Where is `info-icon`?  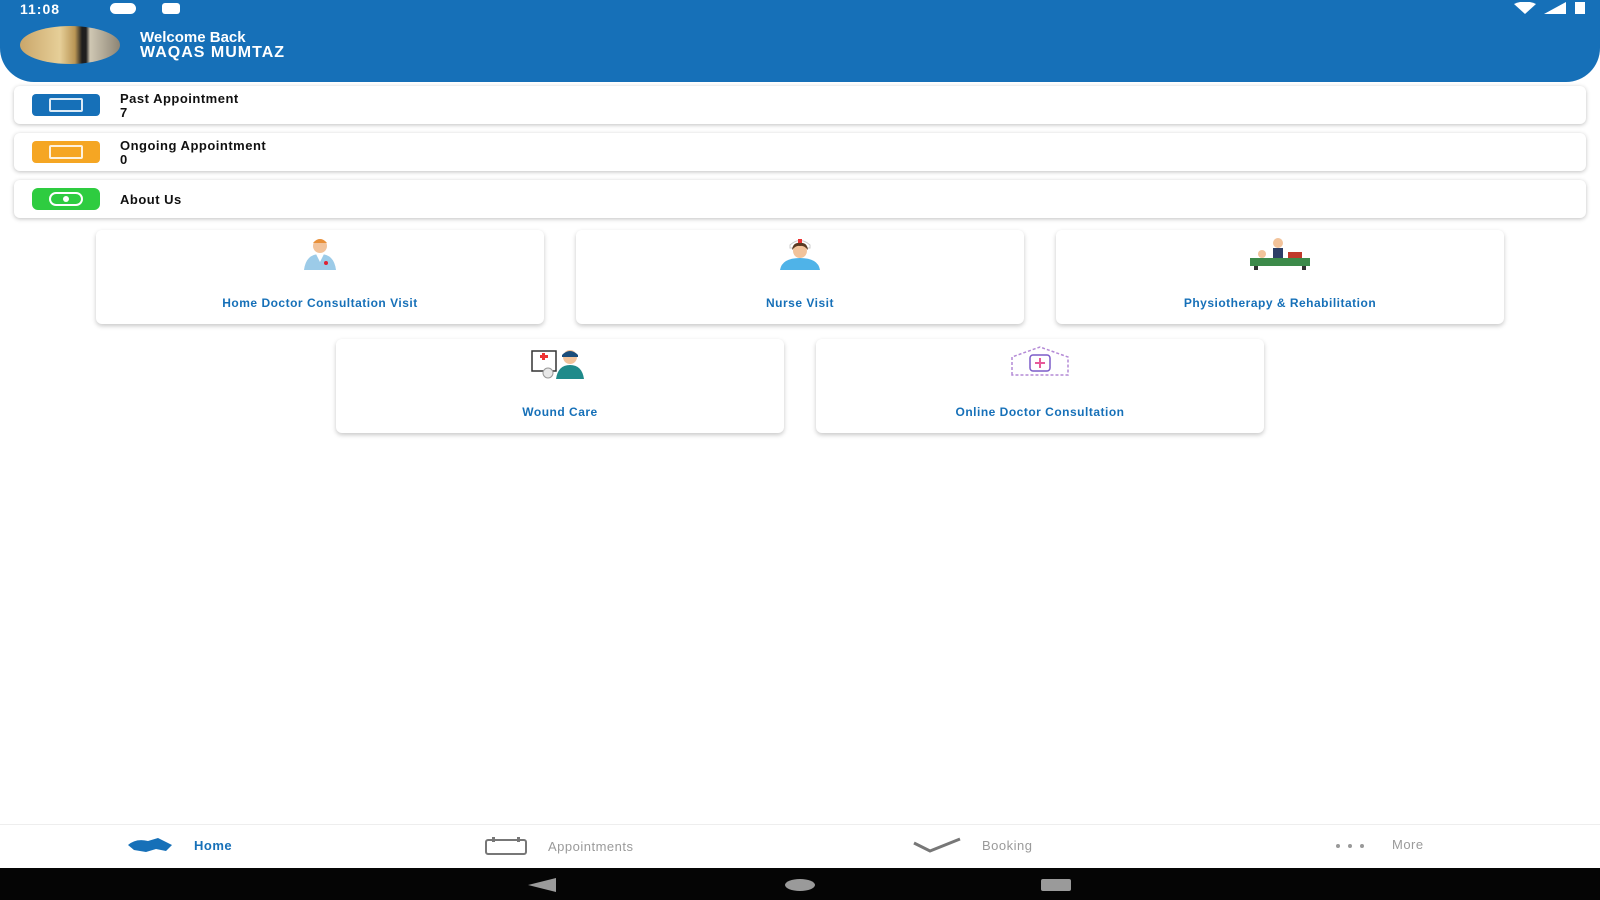
info-icon is located at coordinates (66, 199).